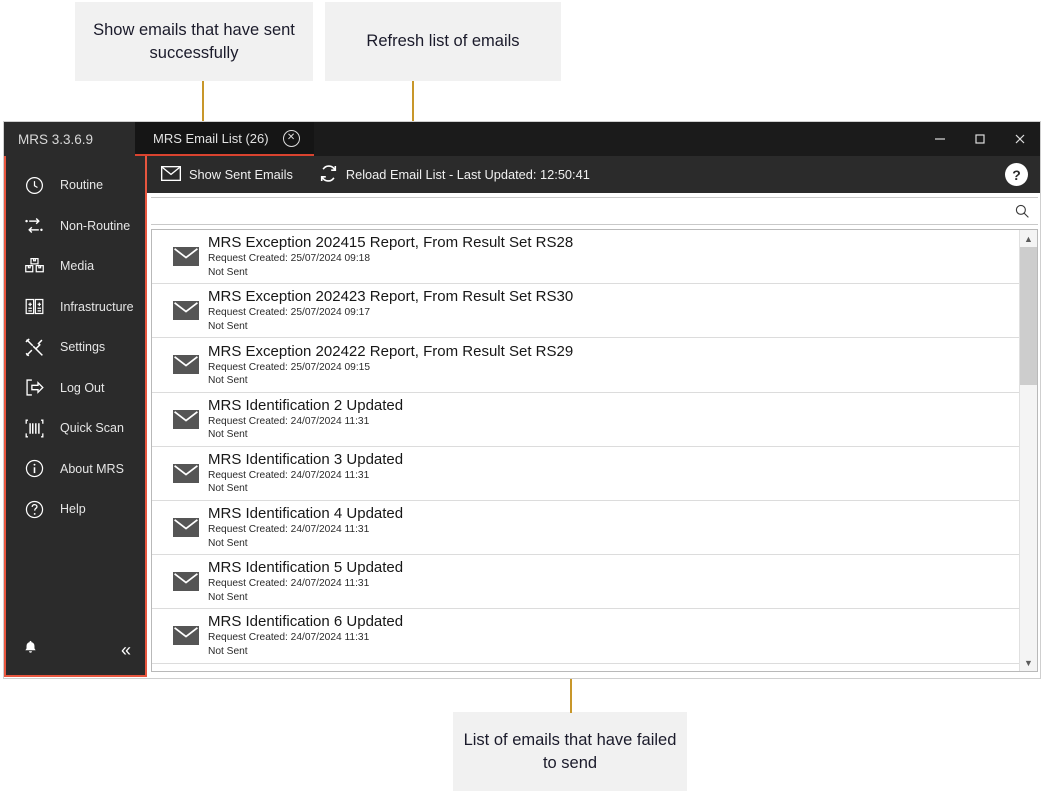 The width and height of the screenshot is (1044, 794). I want to click on tab-strip: MRS Email List (26) ✕, so click(527, 139).